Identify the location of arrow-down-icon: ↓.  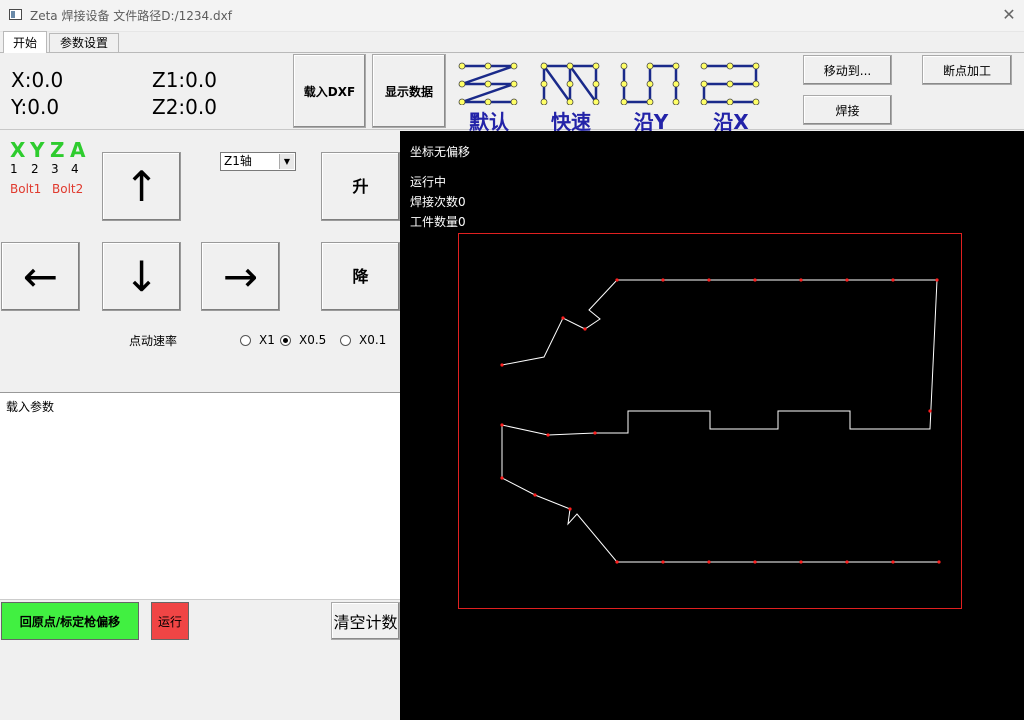
(141, 276).